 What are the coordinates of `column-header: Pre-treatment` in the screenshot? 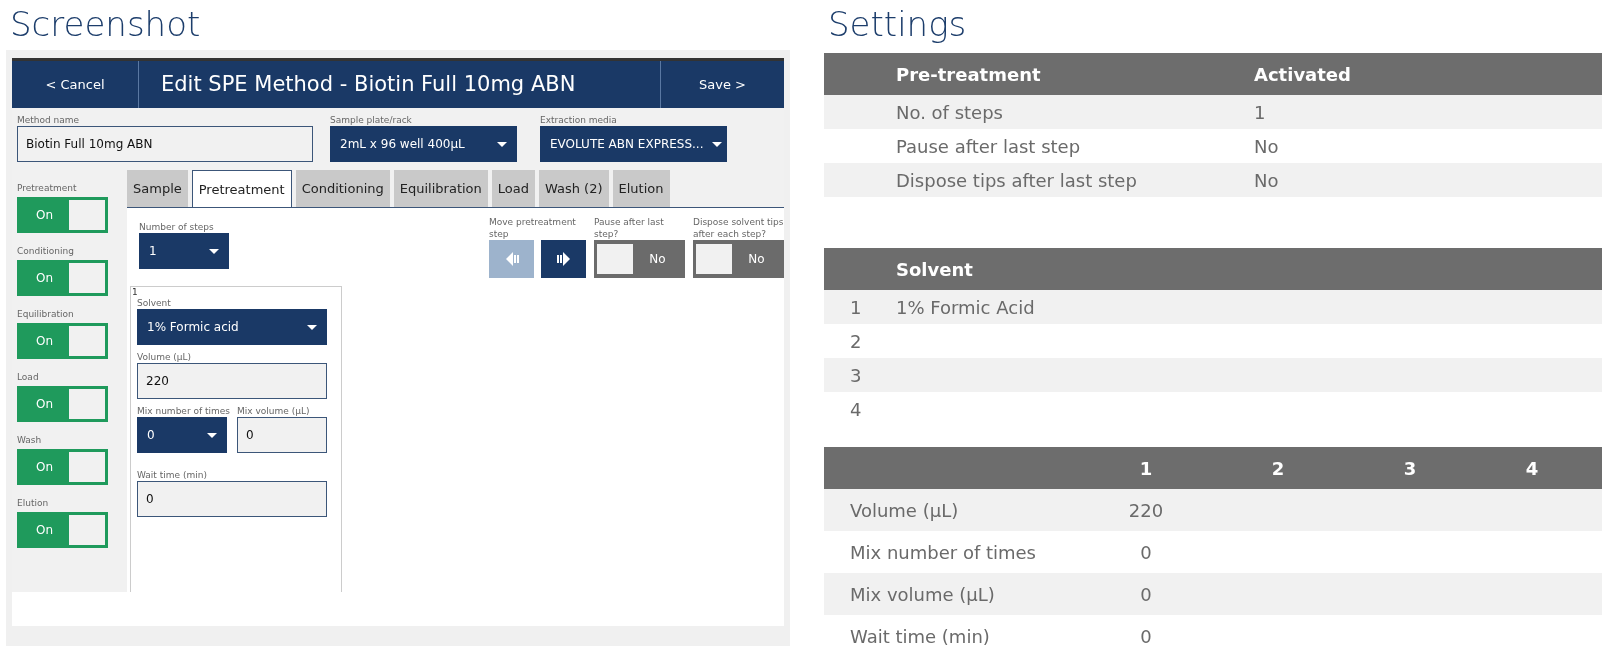 It's located at (1075, 74).